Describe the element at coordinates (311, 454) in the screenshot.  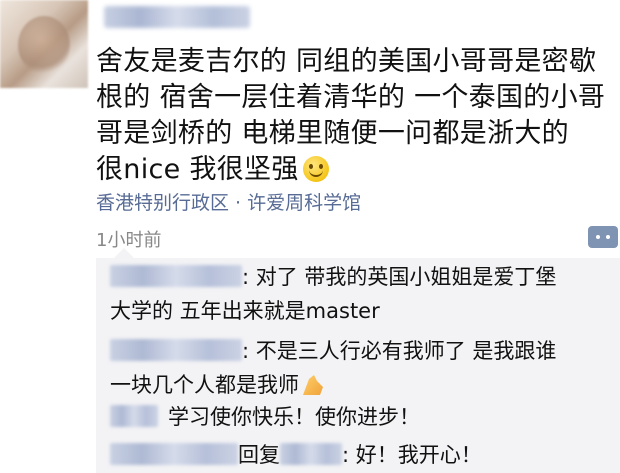
I see `reply-target-name-blurred` at that location.